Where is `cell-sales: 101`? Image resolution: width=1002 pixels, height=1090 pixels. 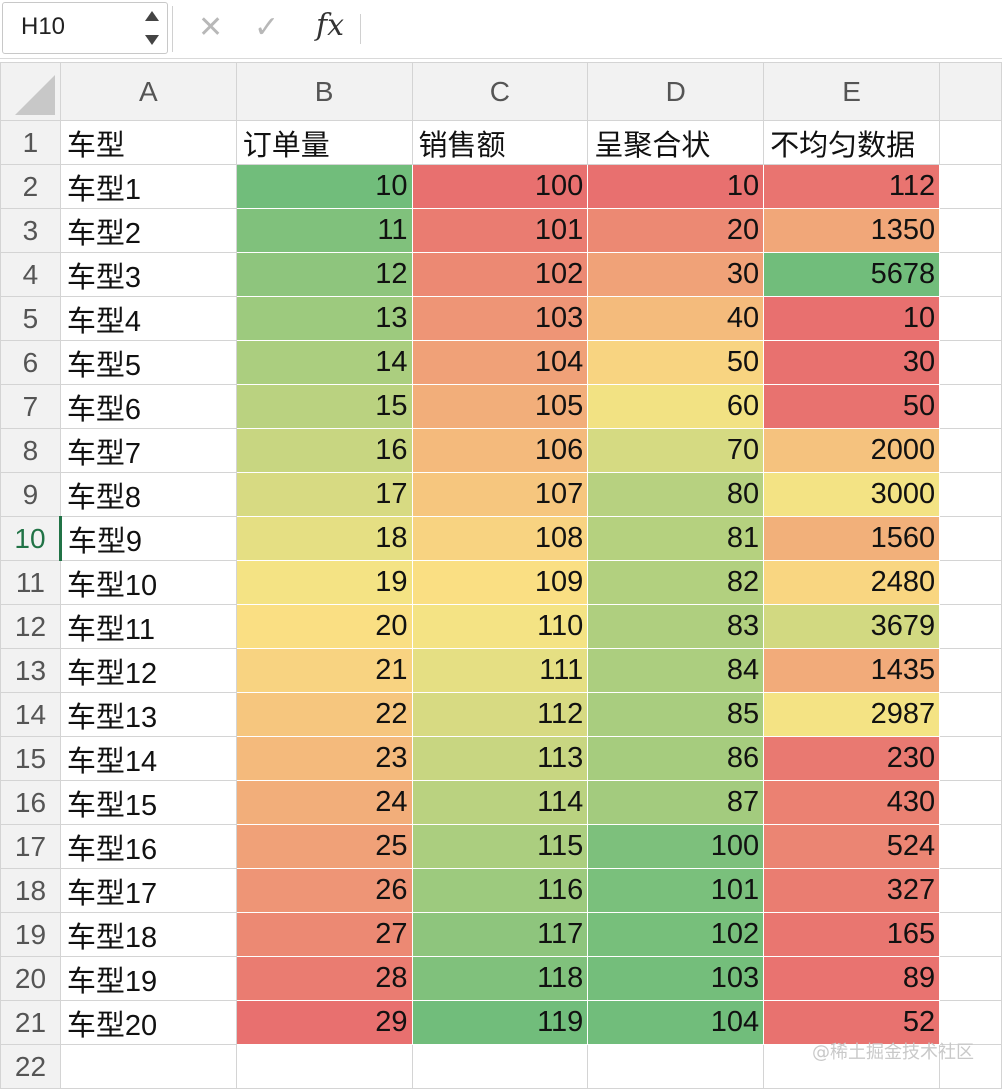 cell-sales: 101 is located at coordinates (500, 230).